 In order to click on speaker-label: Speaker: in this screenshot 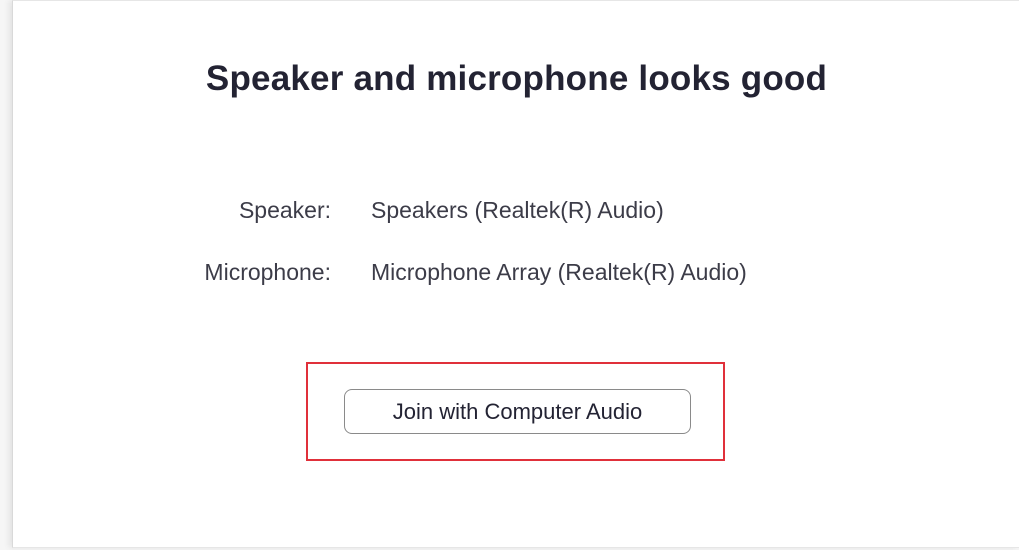, I will do `click(284, 210)`.